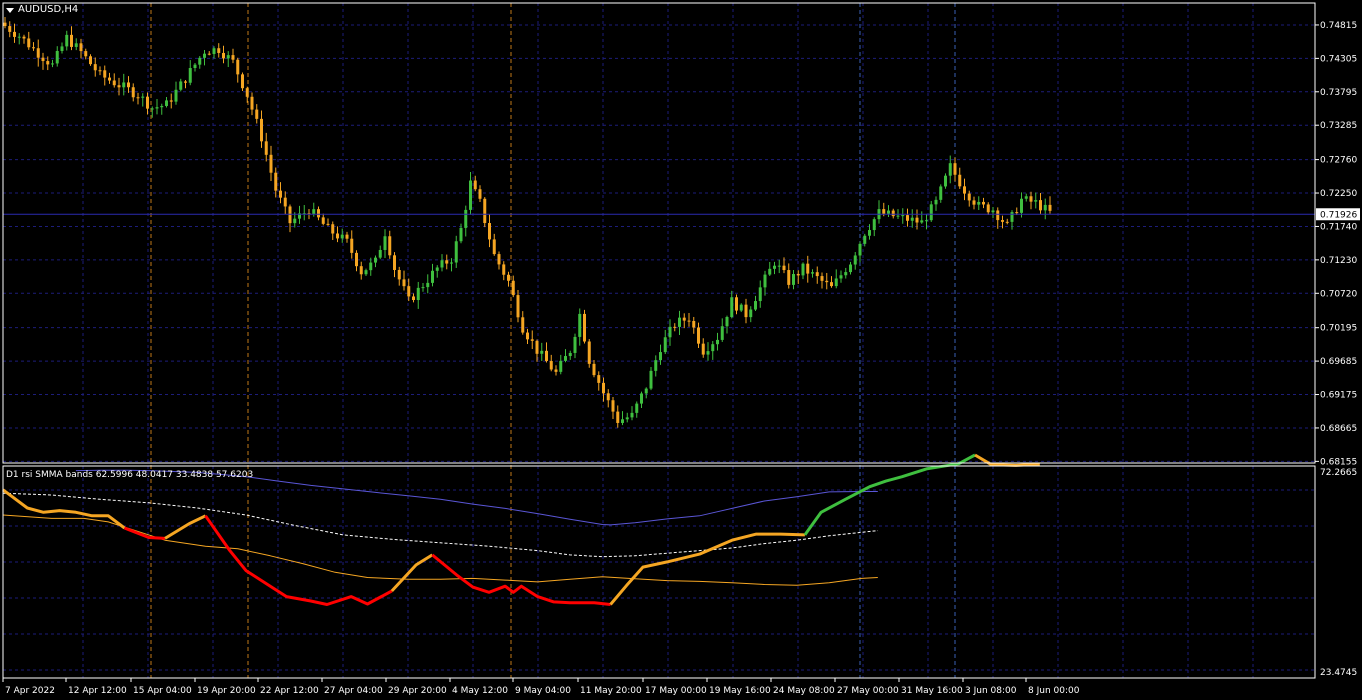 The image size is (1362, 700). What do you see at coordinates (10, 10) in the screenshot?
I see `chart-menu-chevron-down-icon` at bounding box center [10, 10].